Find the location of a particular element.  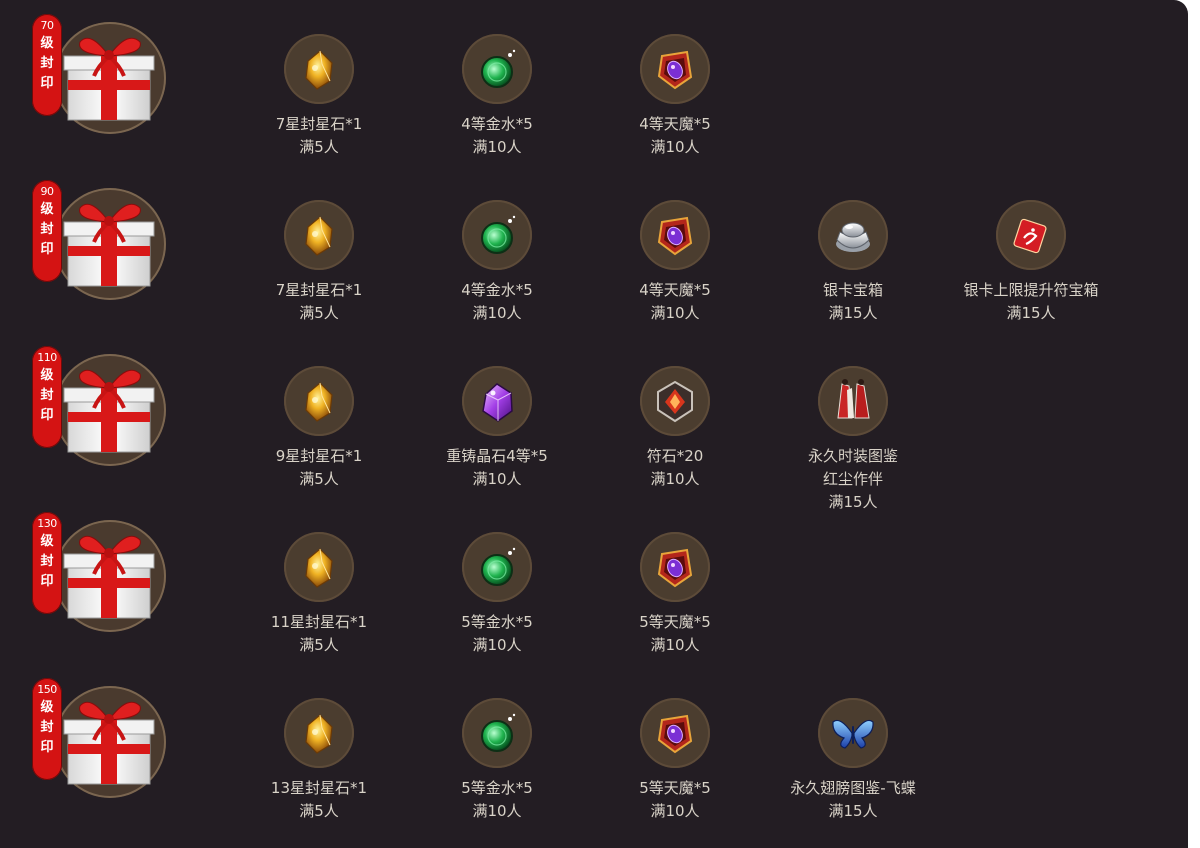

reward-name: 重铸晶石4等*5 is located at coordinates (497, 456).